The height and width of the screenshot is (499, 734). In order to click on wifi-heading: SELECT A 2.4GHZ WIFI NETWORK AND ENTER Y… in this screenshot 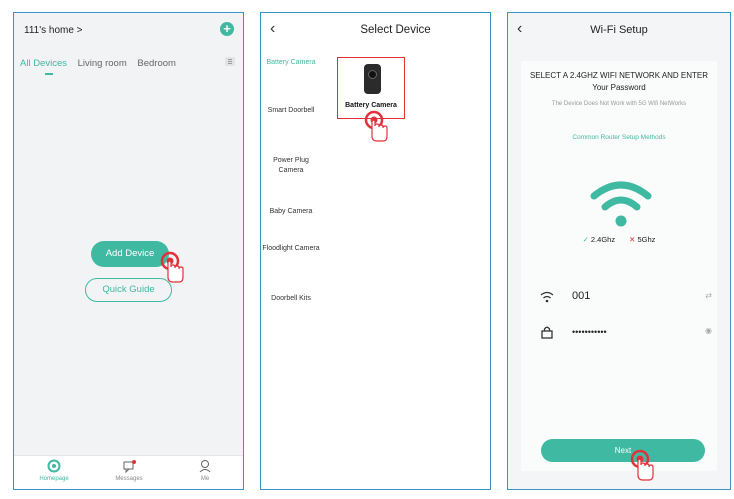, I will do `click(619, 81)`.